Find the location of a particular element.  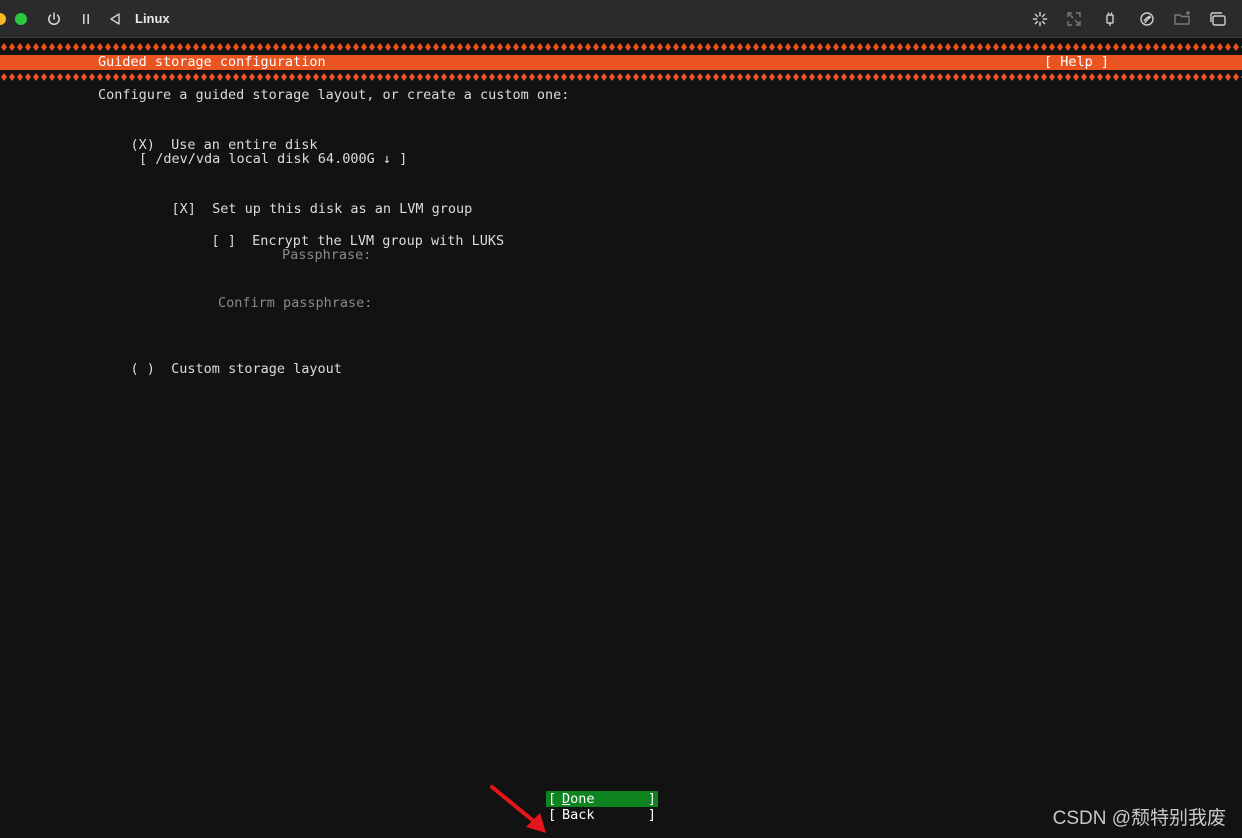

folder-icon is located at coordinates (1182, 19).